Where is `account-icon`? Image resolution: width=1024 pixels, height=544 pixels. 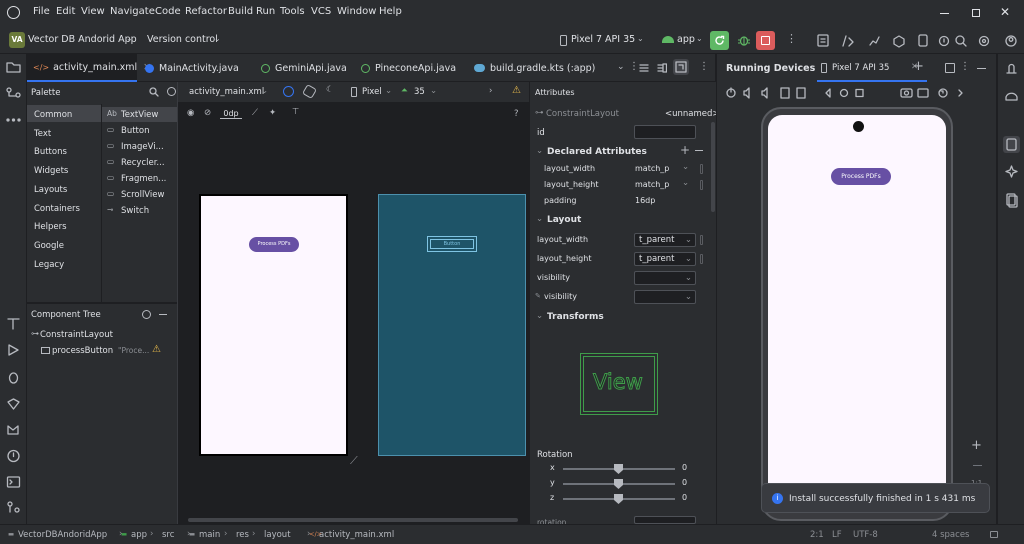 account-icon is located at coordinates (1011, 41).